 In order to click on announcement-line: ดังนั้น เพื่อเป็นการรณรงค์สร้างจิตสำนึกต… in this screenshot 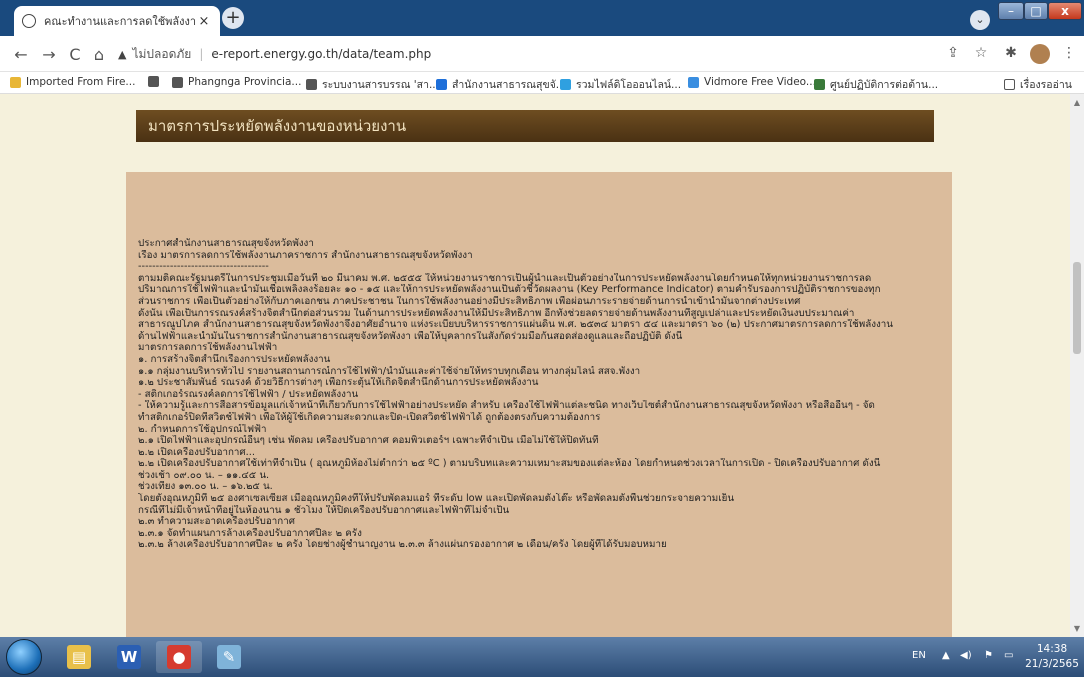, I will do `click(496, 313)`.